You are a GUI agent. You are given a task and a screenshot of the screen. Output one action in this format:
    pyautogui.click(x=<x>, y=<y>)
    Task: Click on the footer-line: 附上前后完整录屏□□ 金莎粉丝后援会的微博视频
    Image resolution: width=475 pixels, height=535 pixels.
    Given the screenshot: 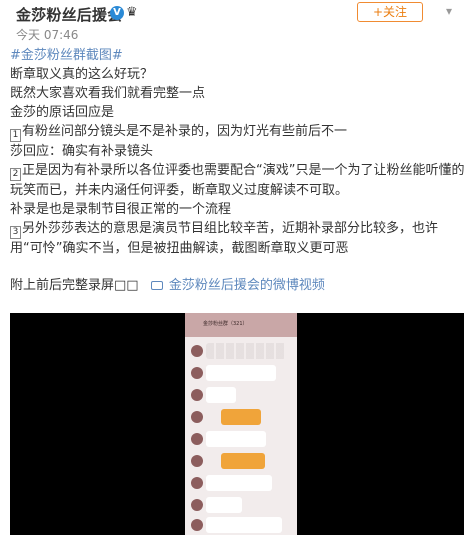 What is the action you would take?
    pyautogui.click(x=239, y=285)
    